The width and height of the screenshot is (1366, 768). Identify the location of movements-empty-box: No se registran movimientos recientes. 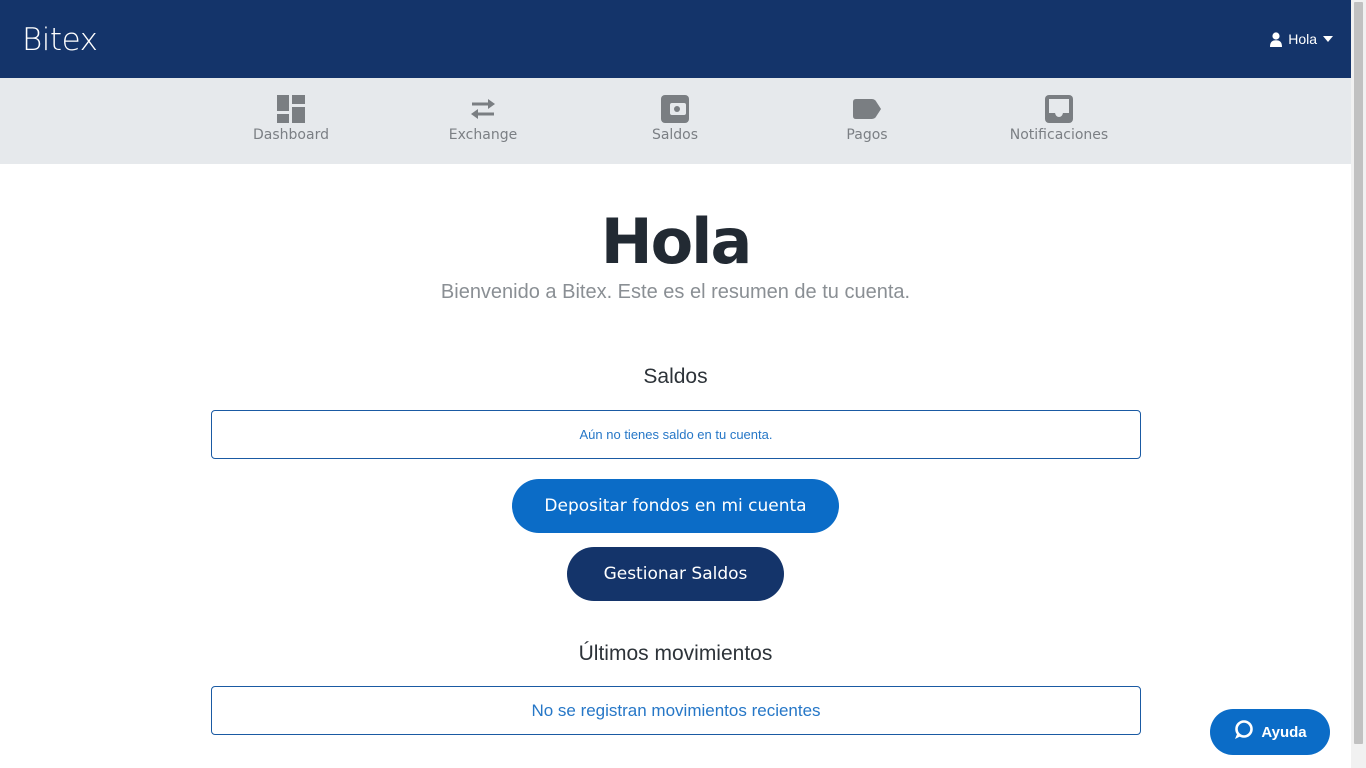
(676, 710).